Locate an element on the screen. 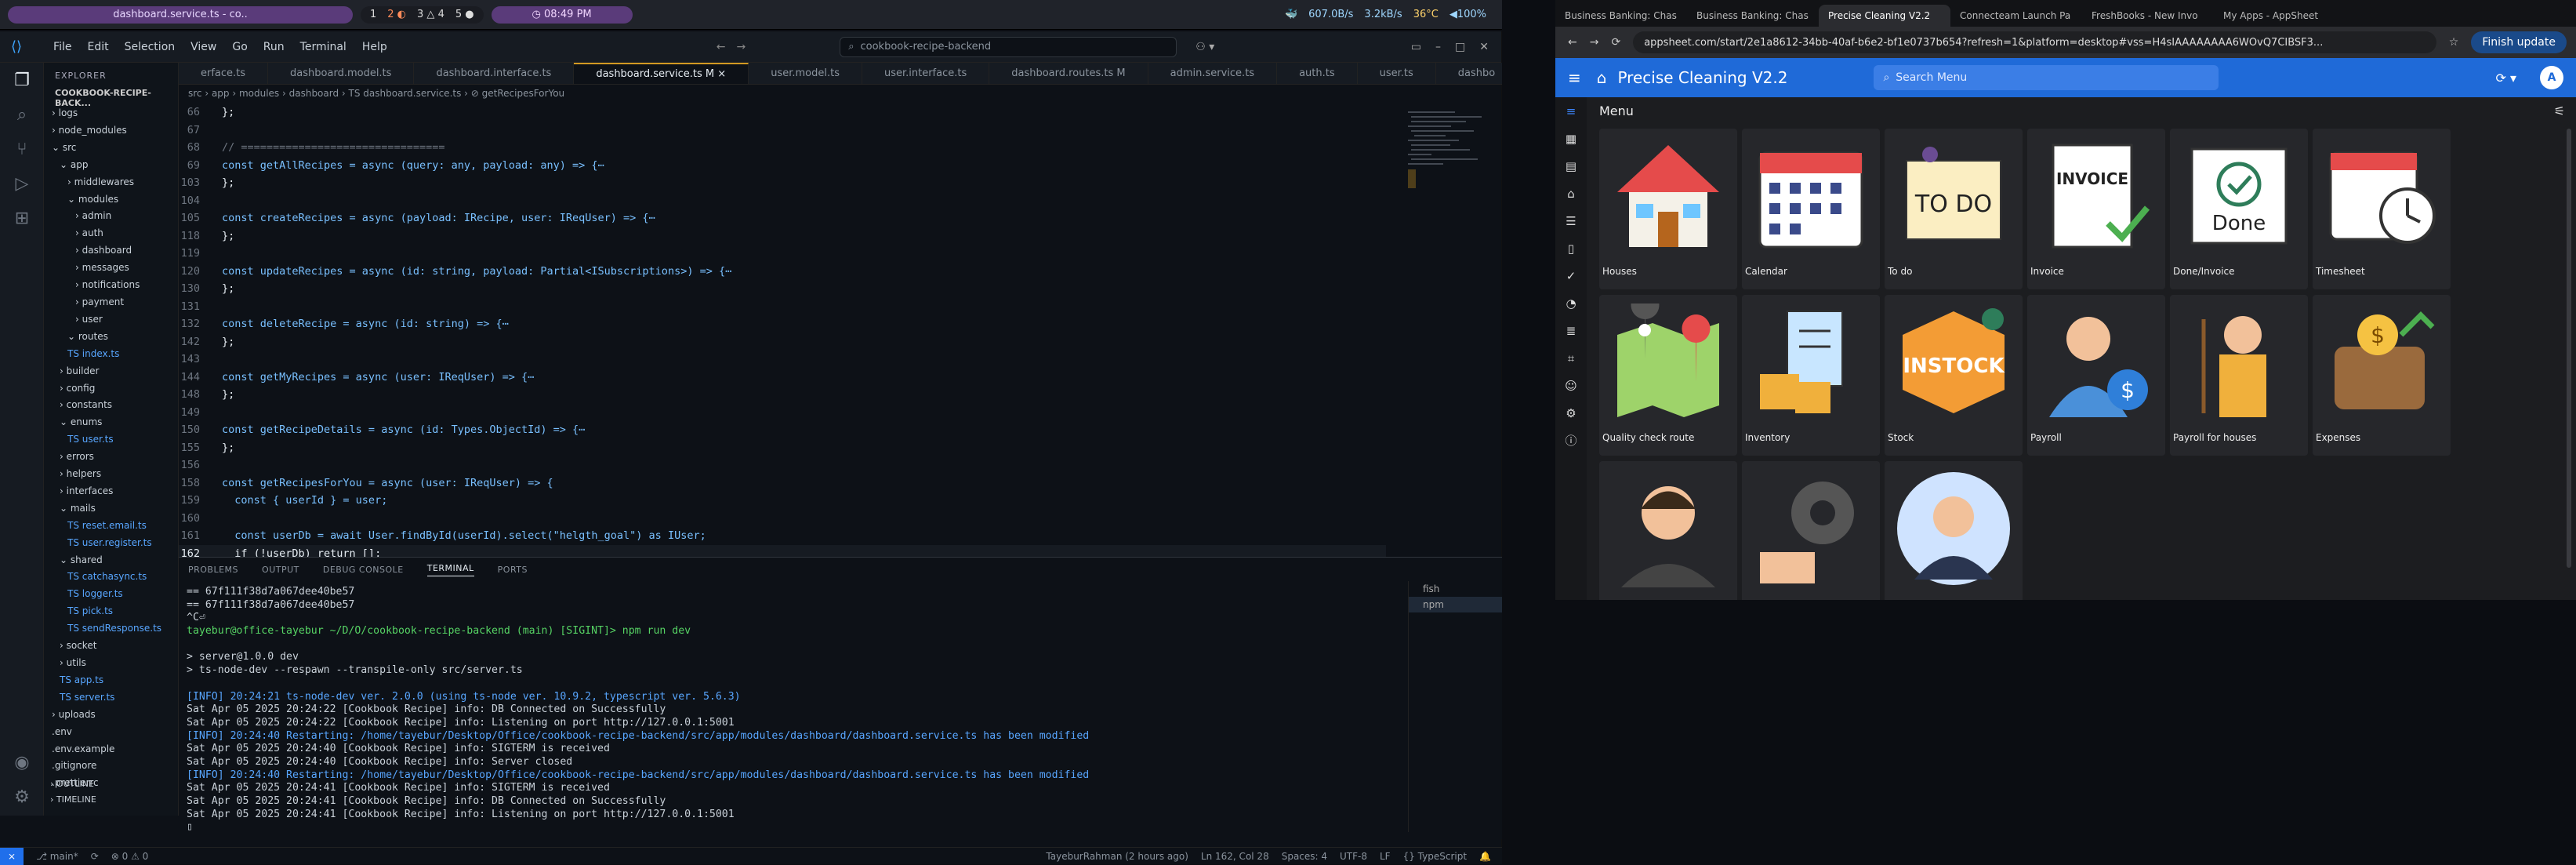 The width and height of the screenshot is (2576, 865). back-icon: ← is located at coordinates (1572, 42).